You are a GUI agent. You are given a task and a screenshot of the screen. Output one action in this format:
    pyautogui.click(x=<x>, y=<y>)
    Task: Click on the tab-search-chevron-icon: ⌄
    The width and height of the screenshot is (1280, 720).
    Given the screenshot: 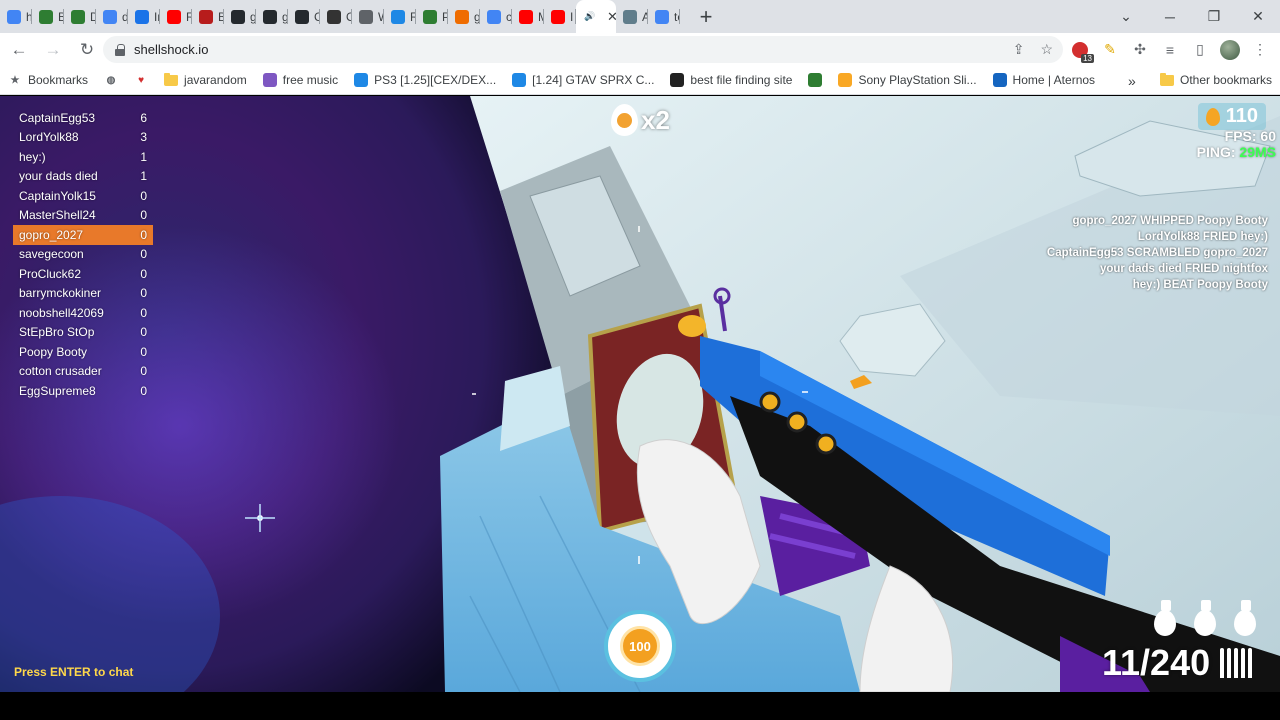 What is the action you would take?
    pyautogui.click(x=1126, y=17)
    